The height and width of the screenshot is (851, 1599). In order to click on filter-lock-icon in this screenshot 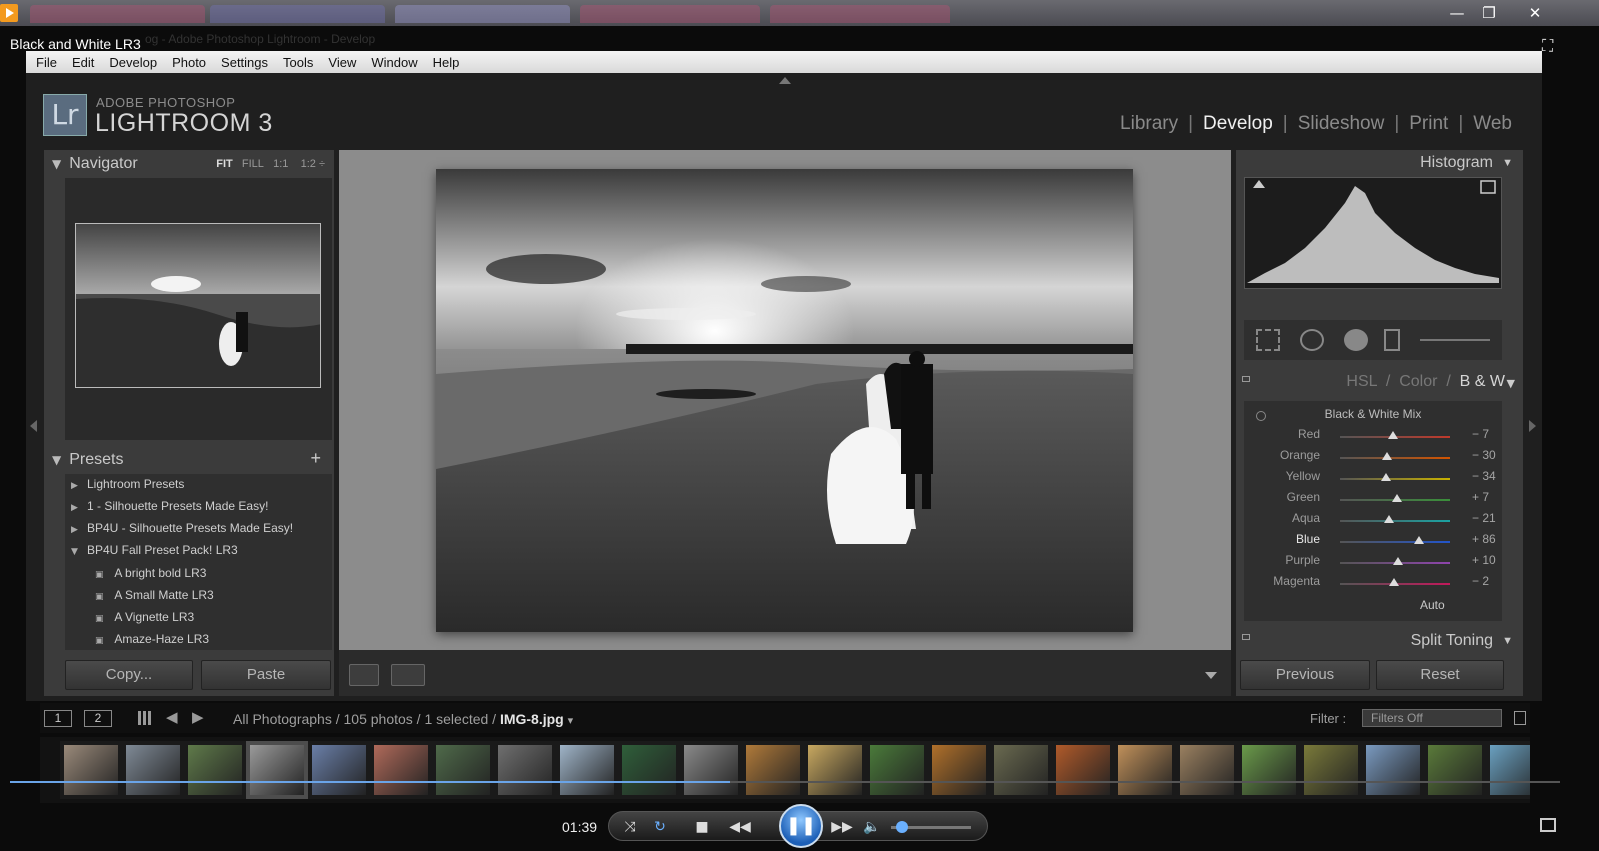, I will do `click(1520, 718)`.